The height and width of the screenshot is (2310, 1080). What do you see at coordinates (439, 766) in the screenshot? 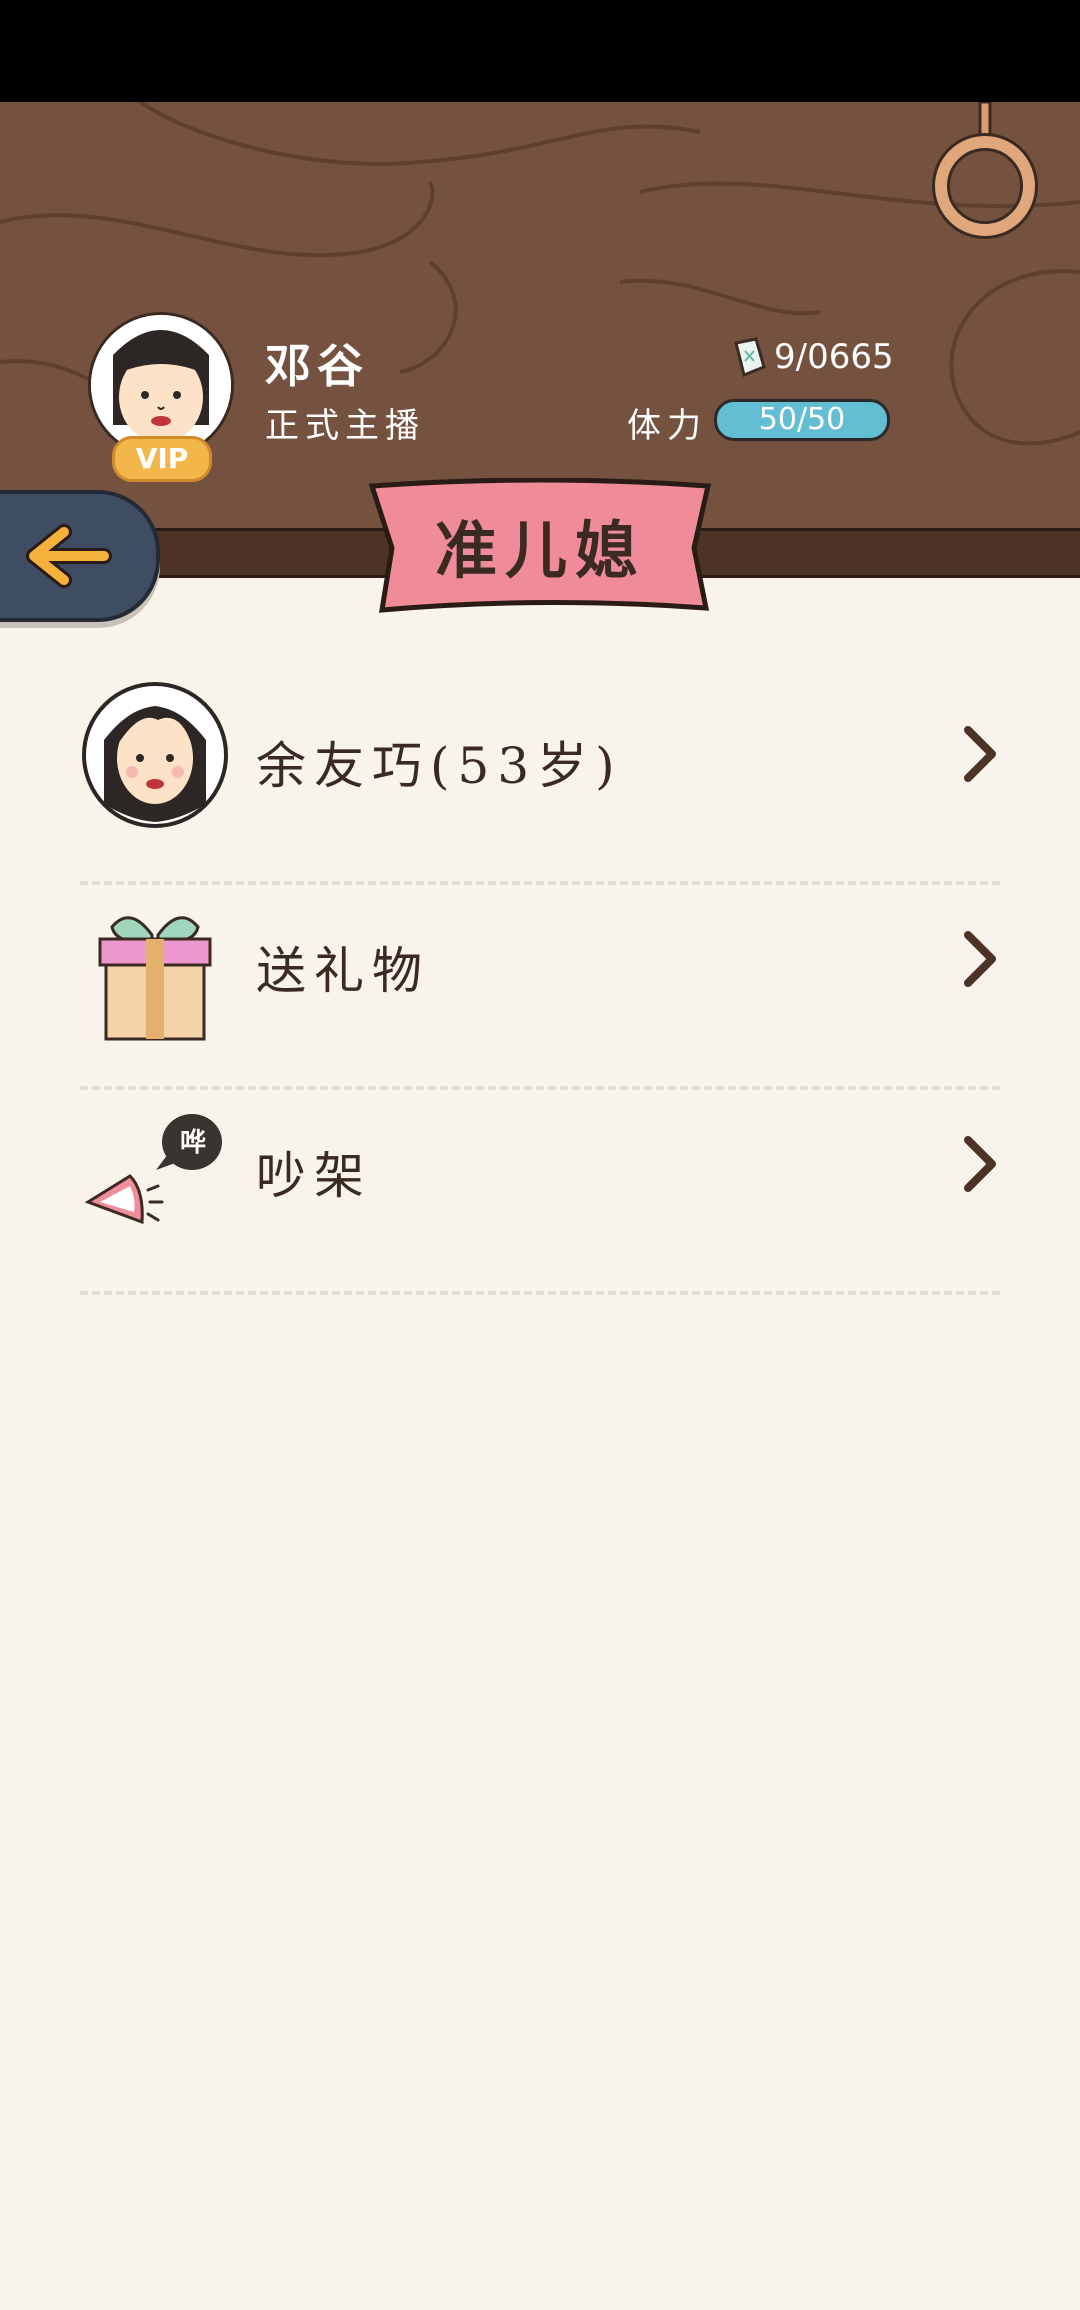
I see `menu-item-label: 余友巧(53岁)` at bounding box center [439, 766].